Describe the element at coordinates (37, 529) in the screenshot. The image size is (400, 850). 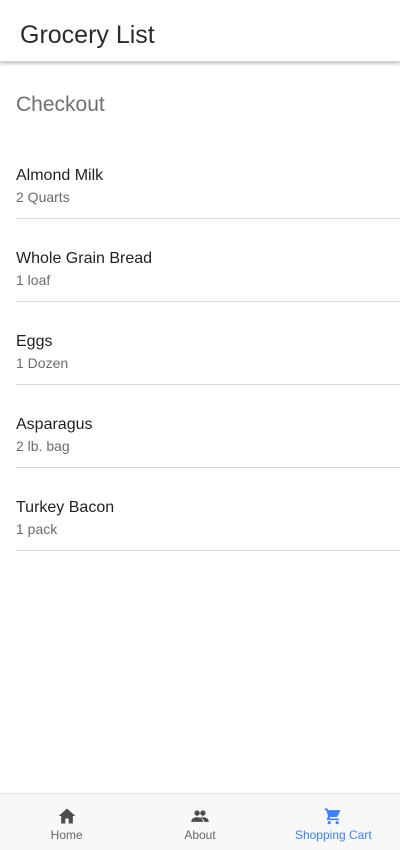
I see `item-quantity: 1 pack` at that location.